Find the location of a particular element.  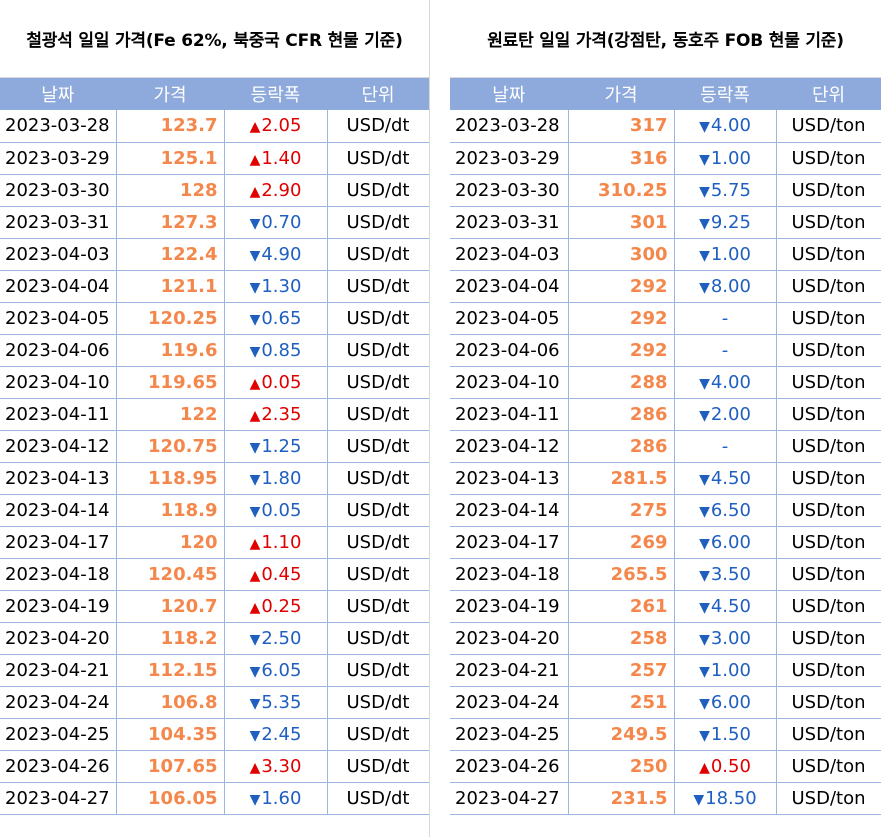

change-cell: ▼9.25 is located at coordinates (725, 222).